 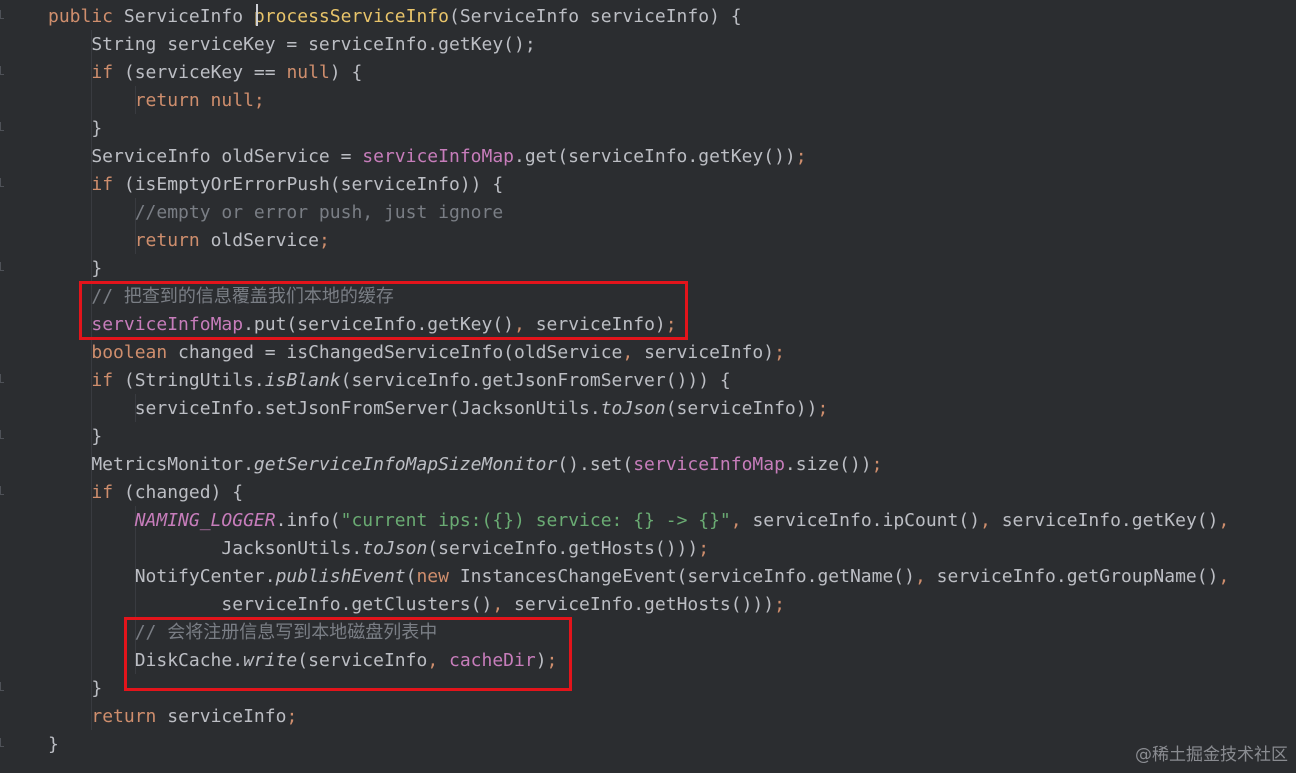 What do you see at coordinates (205, 520) in the screenshot?
I see `code-token: NAMING_LOGGER` at bounding box center [205, 520].